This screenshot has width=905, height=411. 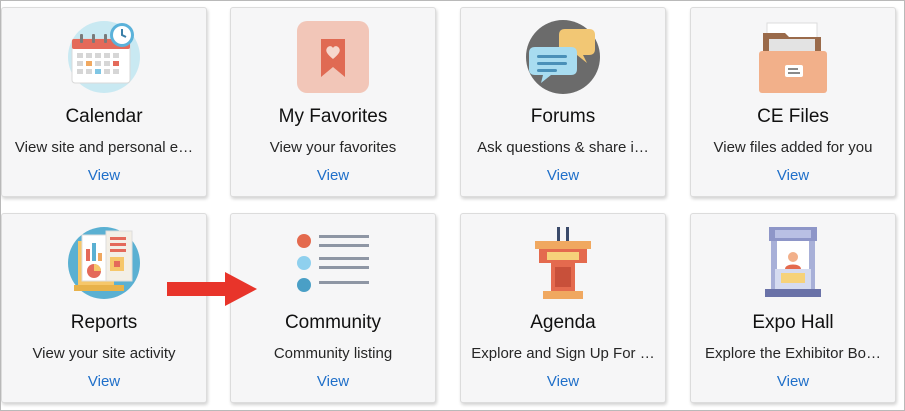 I want to click on card-description: Community listing, so click(x=333, y=353).